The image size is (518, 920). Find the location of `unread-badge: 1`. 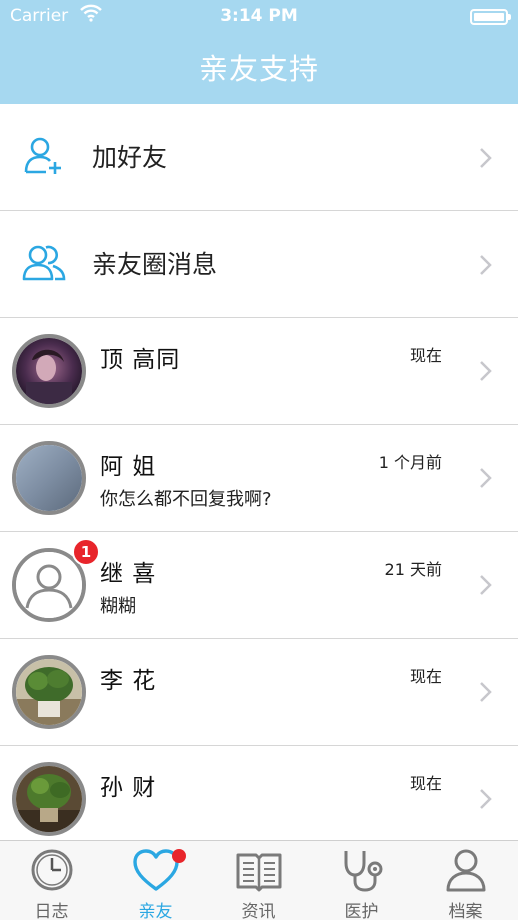

unread-badge: 1 is located at coordinates (86, 552).